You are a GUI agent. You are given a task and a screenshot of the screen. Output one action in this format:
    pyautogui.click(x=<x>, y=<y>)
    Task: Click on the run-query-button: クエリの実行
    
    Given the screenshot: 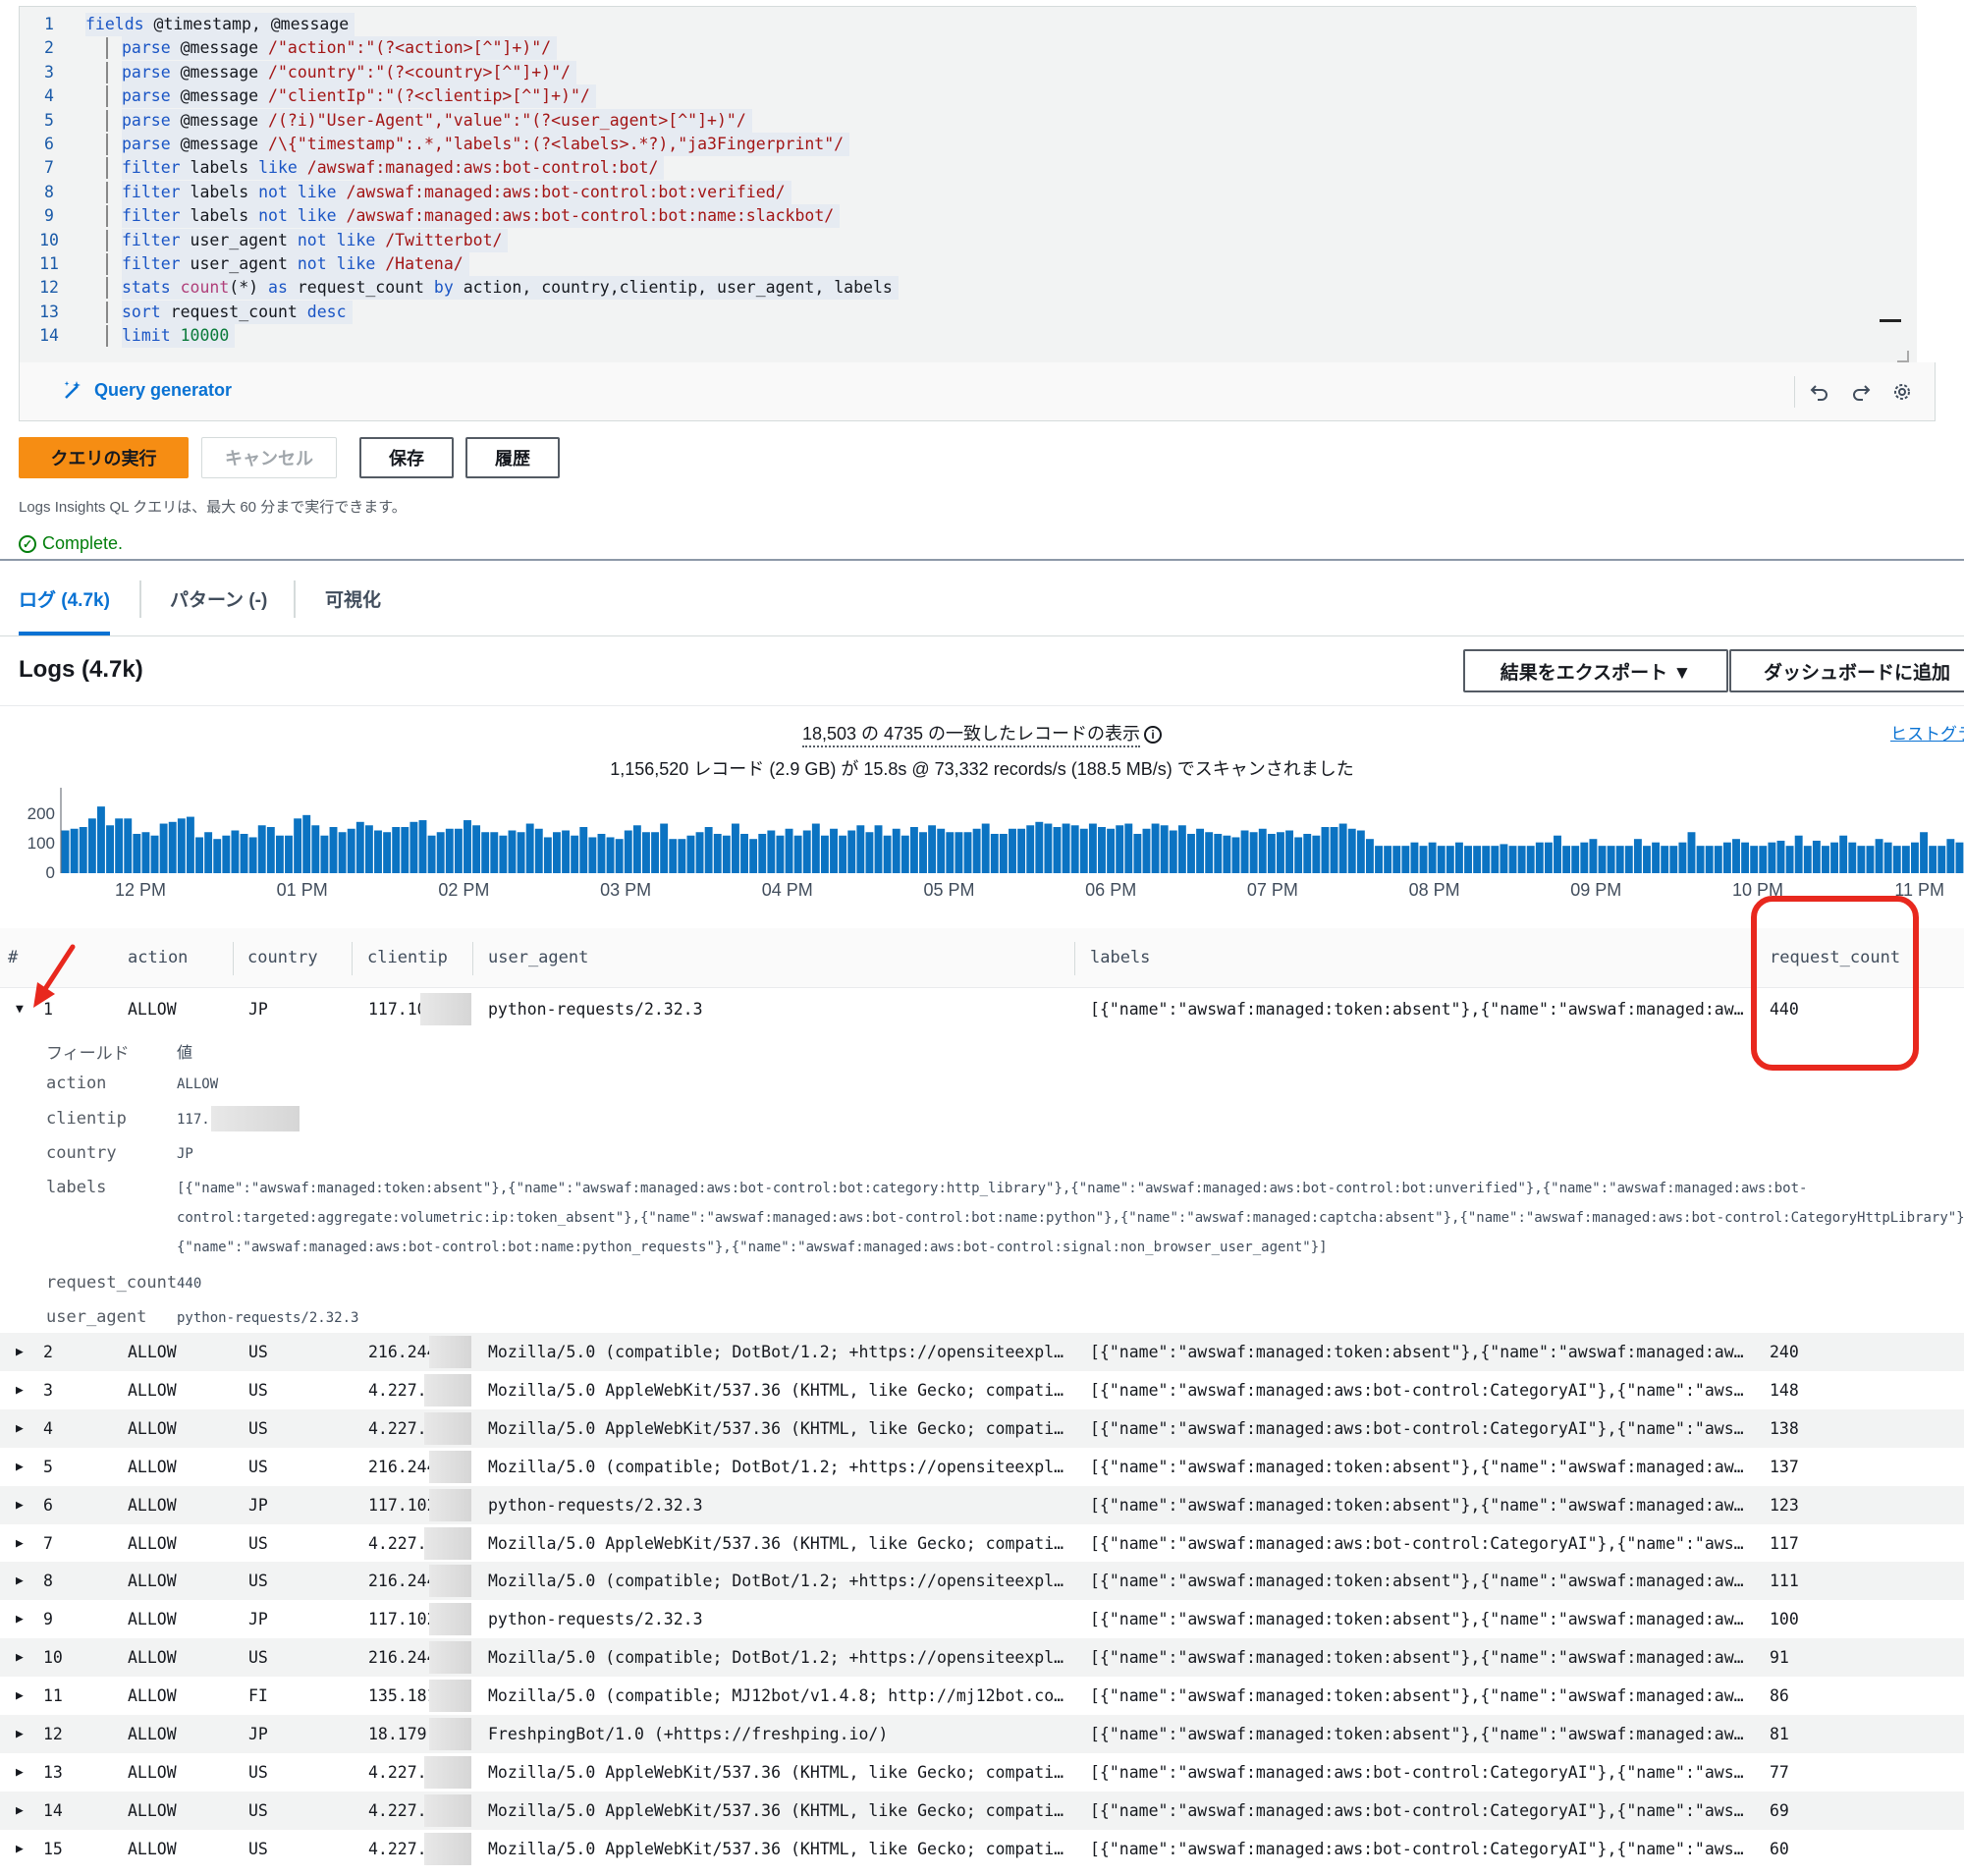 What is the action you would take?
    pyautogui.click(x=104, y=458)
    